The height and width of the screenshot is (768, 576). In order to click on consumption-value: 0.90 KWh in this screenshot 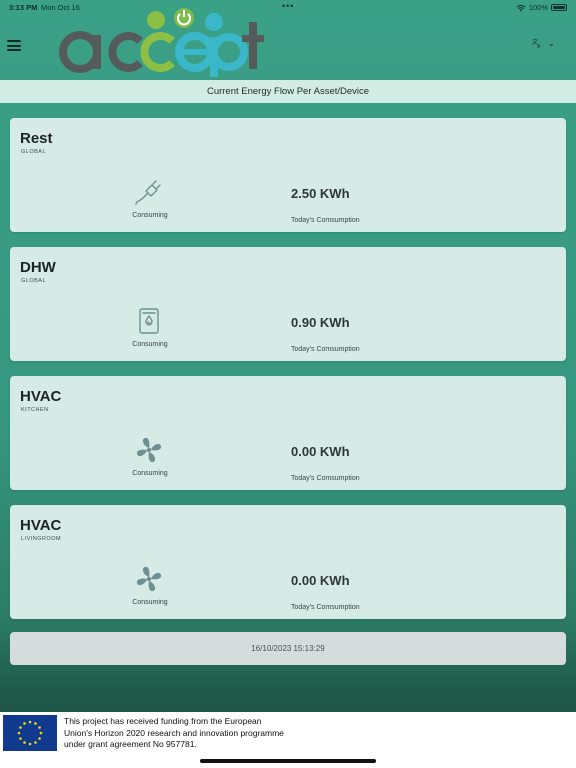, I will do `click(320, 322)`.